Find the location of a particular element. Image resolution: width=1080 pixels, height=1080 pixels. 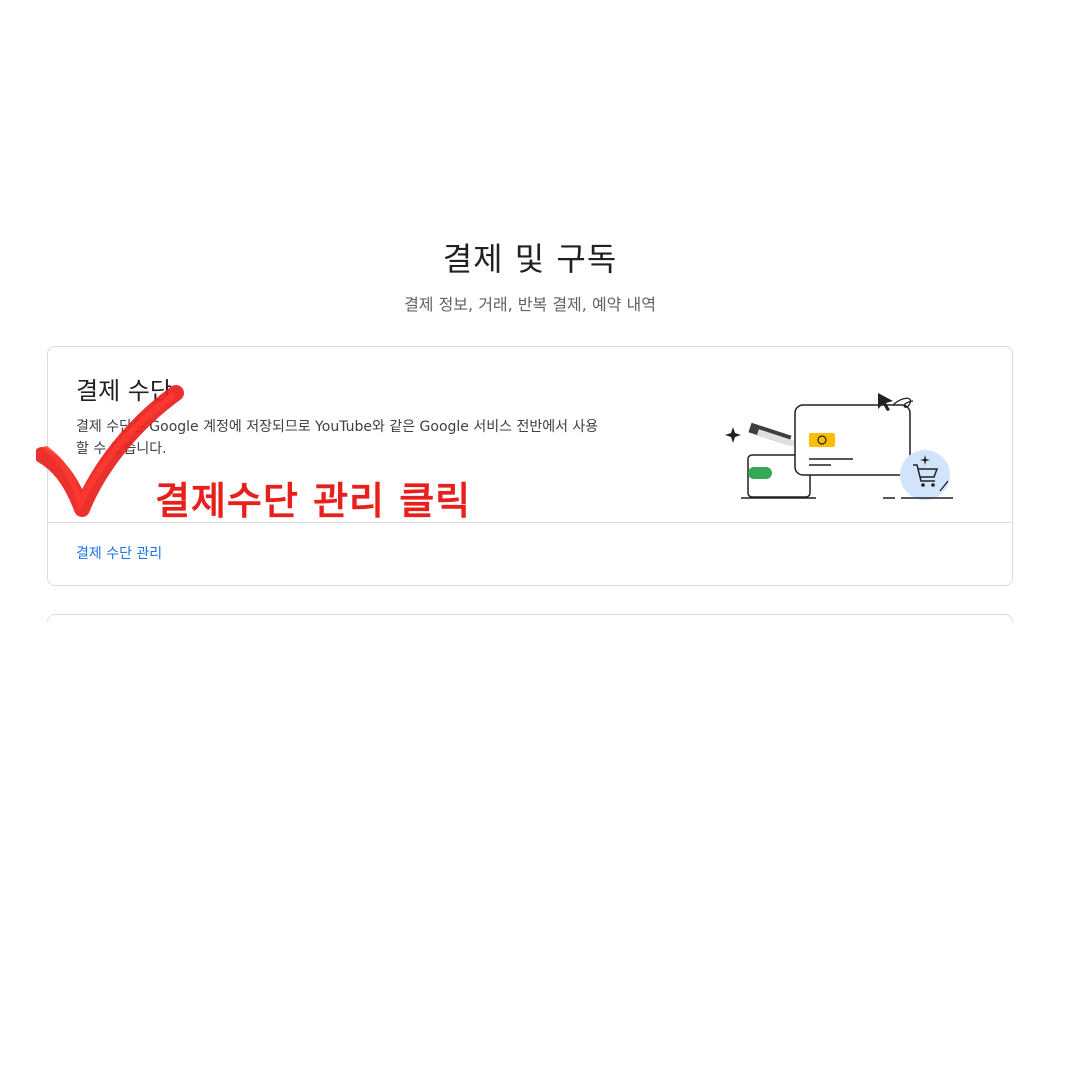

next-card-top-edge is located at coordinates (530, 618).